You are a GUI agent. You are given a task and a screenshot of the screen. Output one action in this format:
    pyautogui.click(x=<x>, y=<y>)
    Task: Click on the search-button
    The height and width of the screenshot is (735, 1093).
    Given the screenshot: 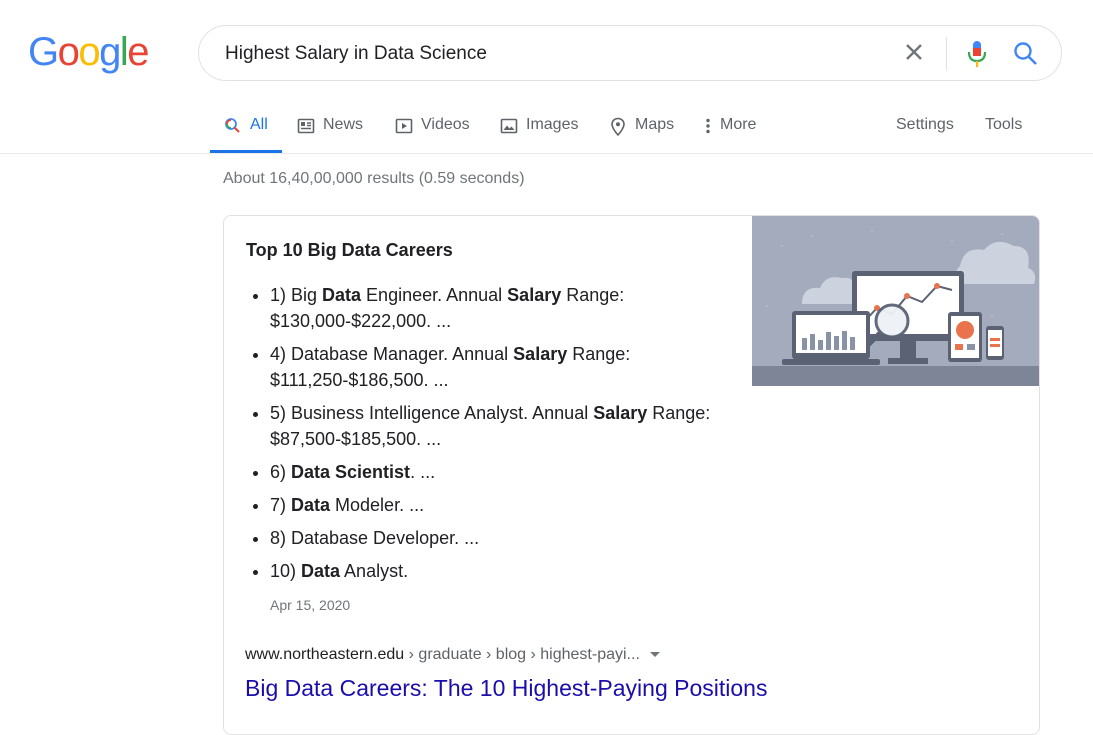 What is the action you would take?
    pyautogui.click(x=1026, y=54)
    